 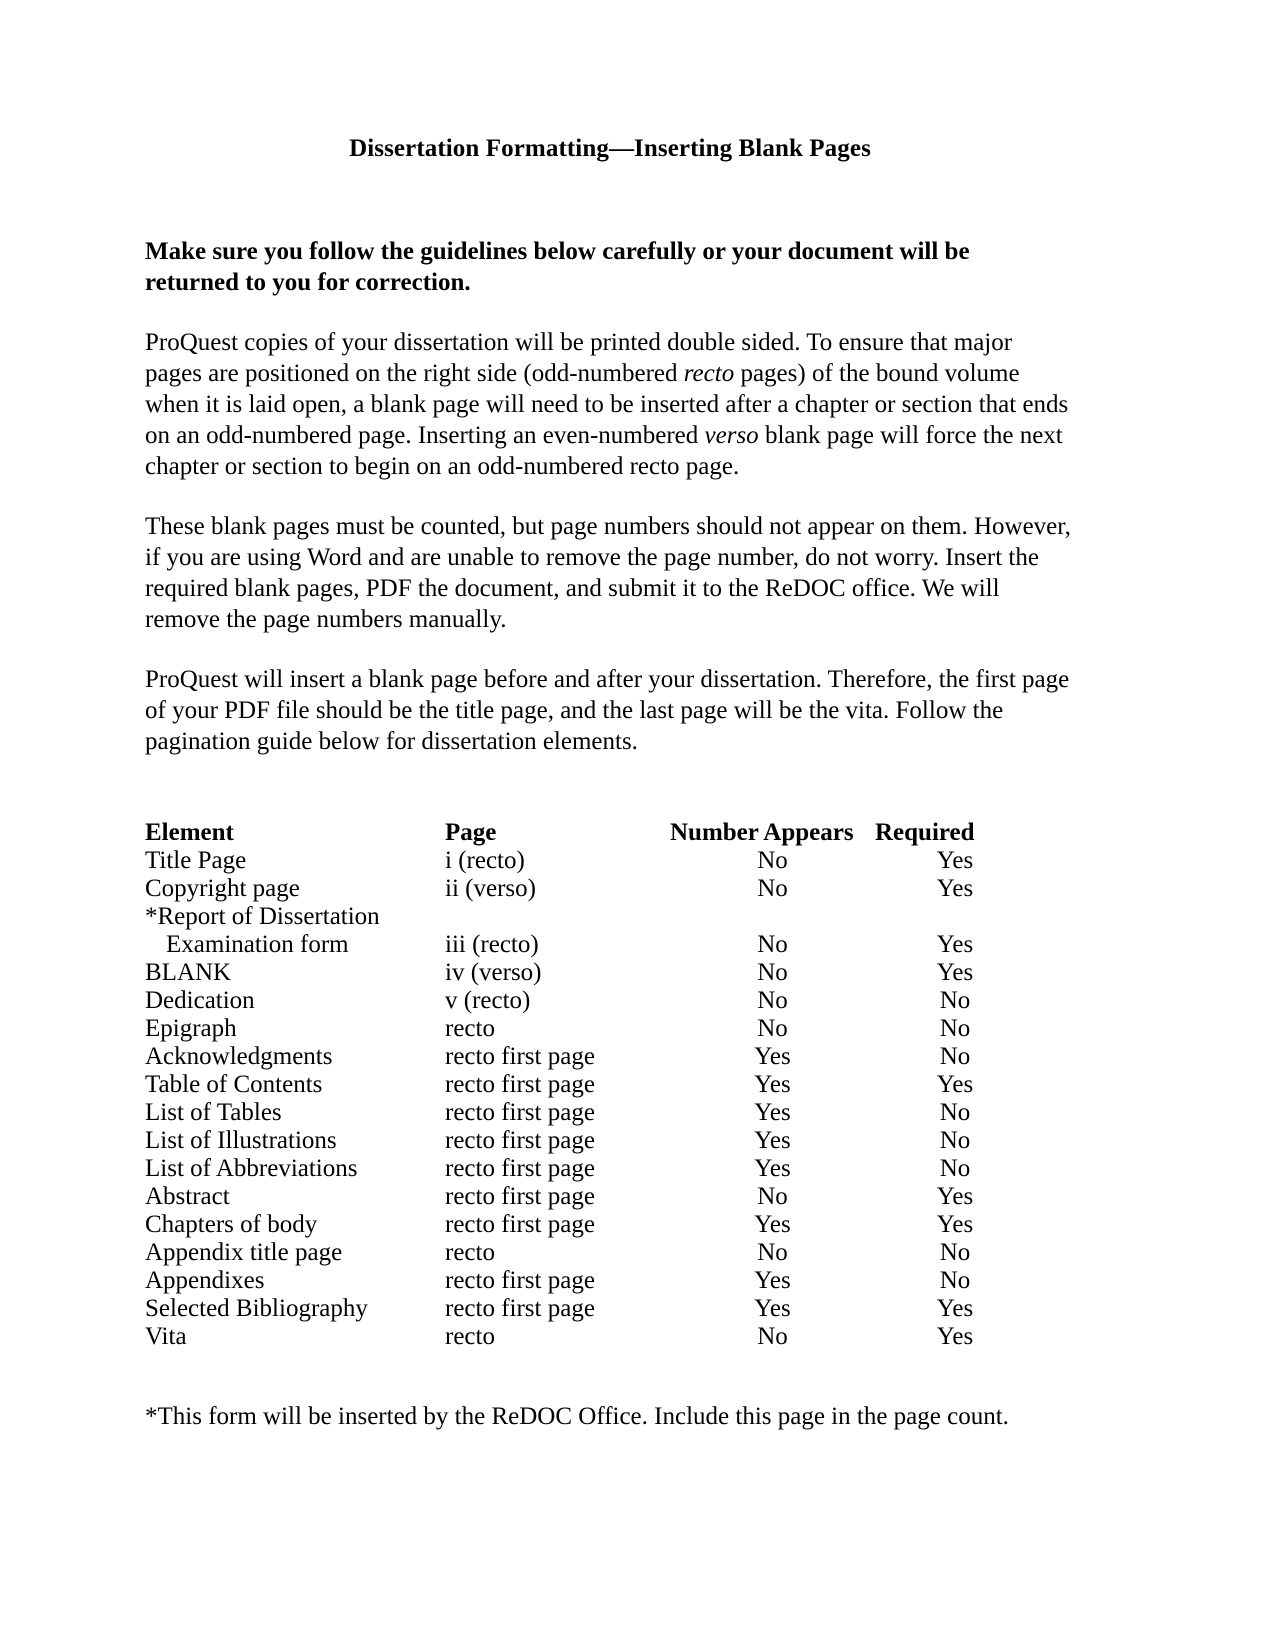 What do you see at coordinates (166, 1336) in the screenshot?
I see `cell-element: Vita` at bounding box center [166, 1336].